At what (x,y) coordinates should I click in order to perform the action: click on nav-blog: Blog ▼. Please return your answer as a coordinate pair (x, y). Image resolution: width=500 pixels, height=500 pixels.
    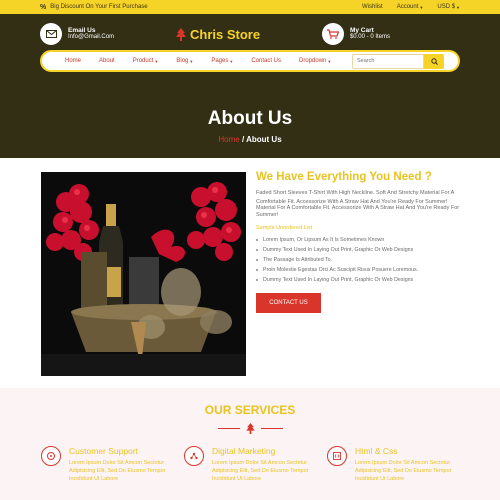
    Looking at the image, I should click on (184, 61).